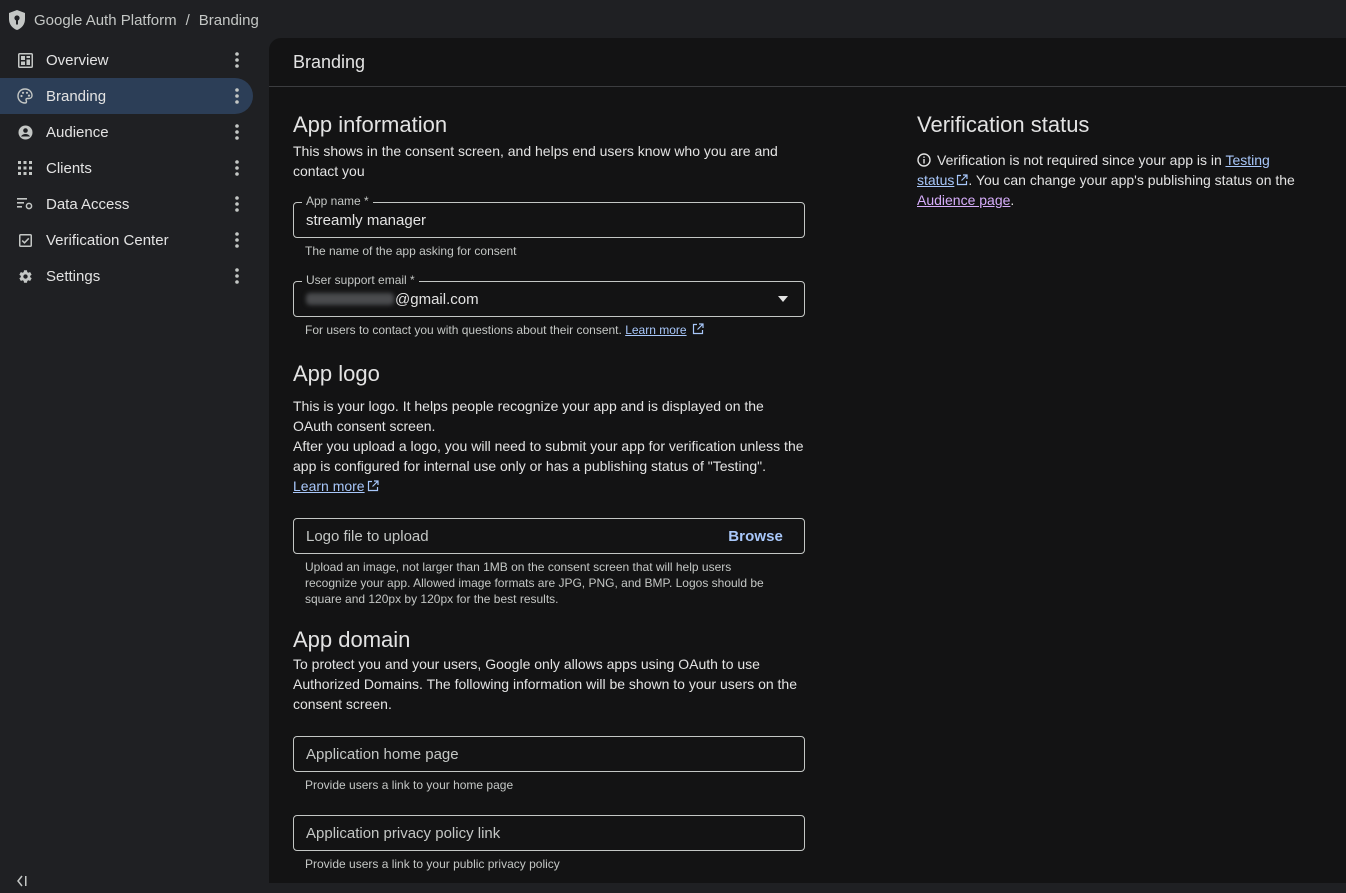 The width and height of the screenshot is (1346, 893). Describe the element at coordinates (673, 20) in the screenshot. I see `top-bar: Google Auth Platform / Branding` at that location.